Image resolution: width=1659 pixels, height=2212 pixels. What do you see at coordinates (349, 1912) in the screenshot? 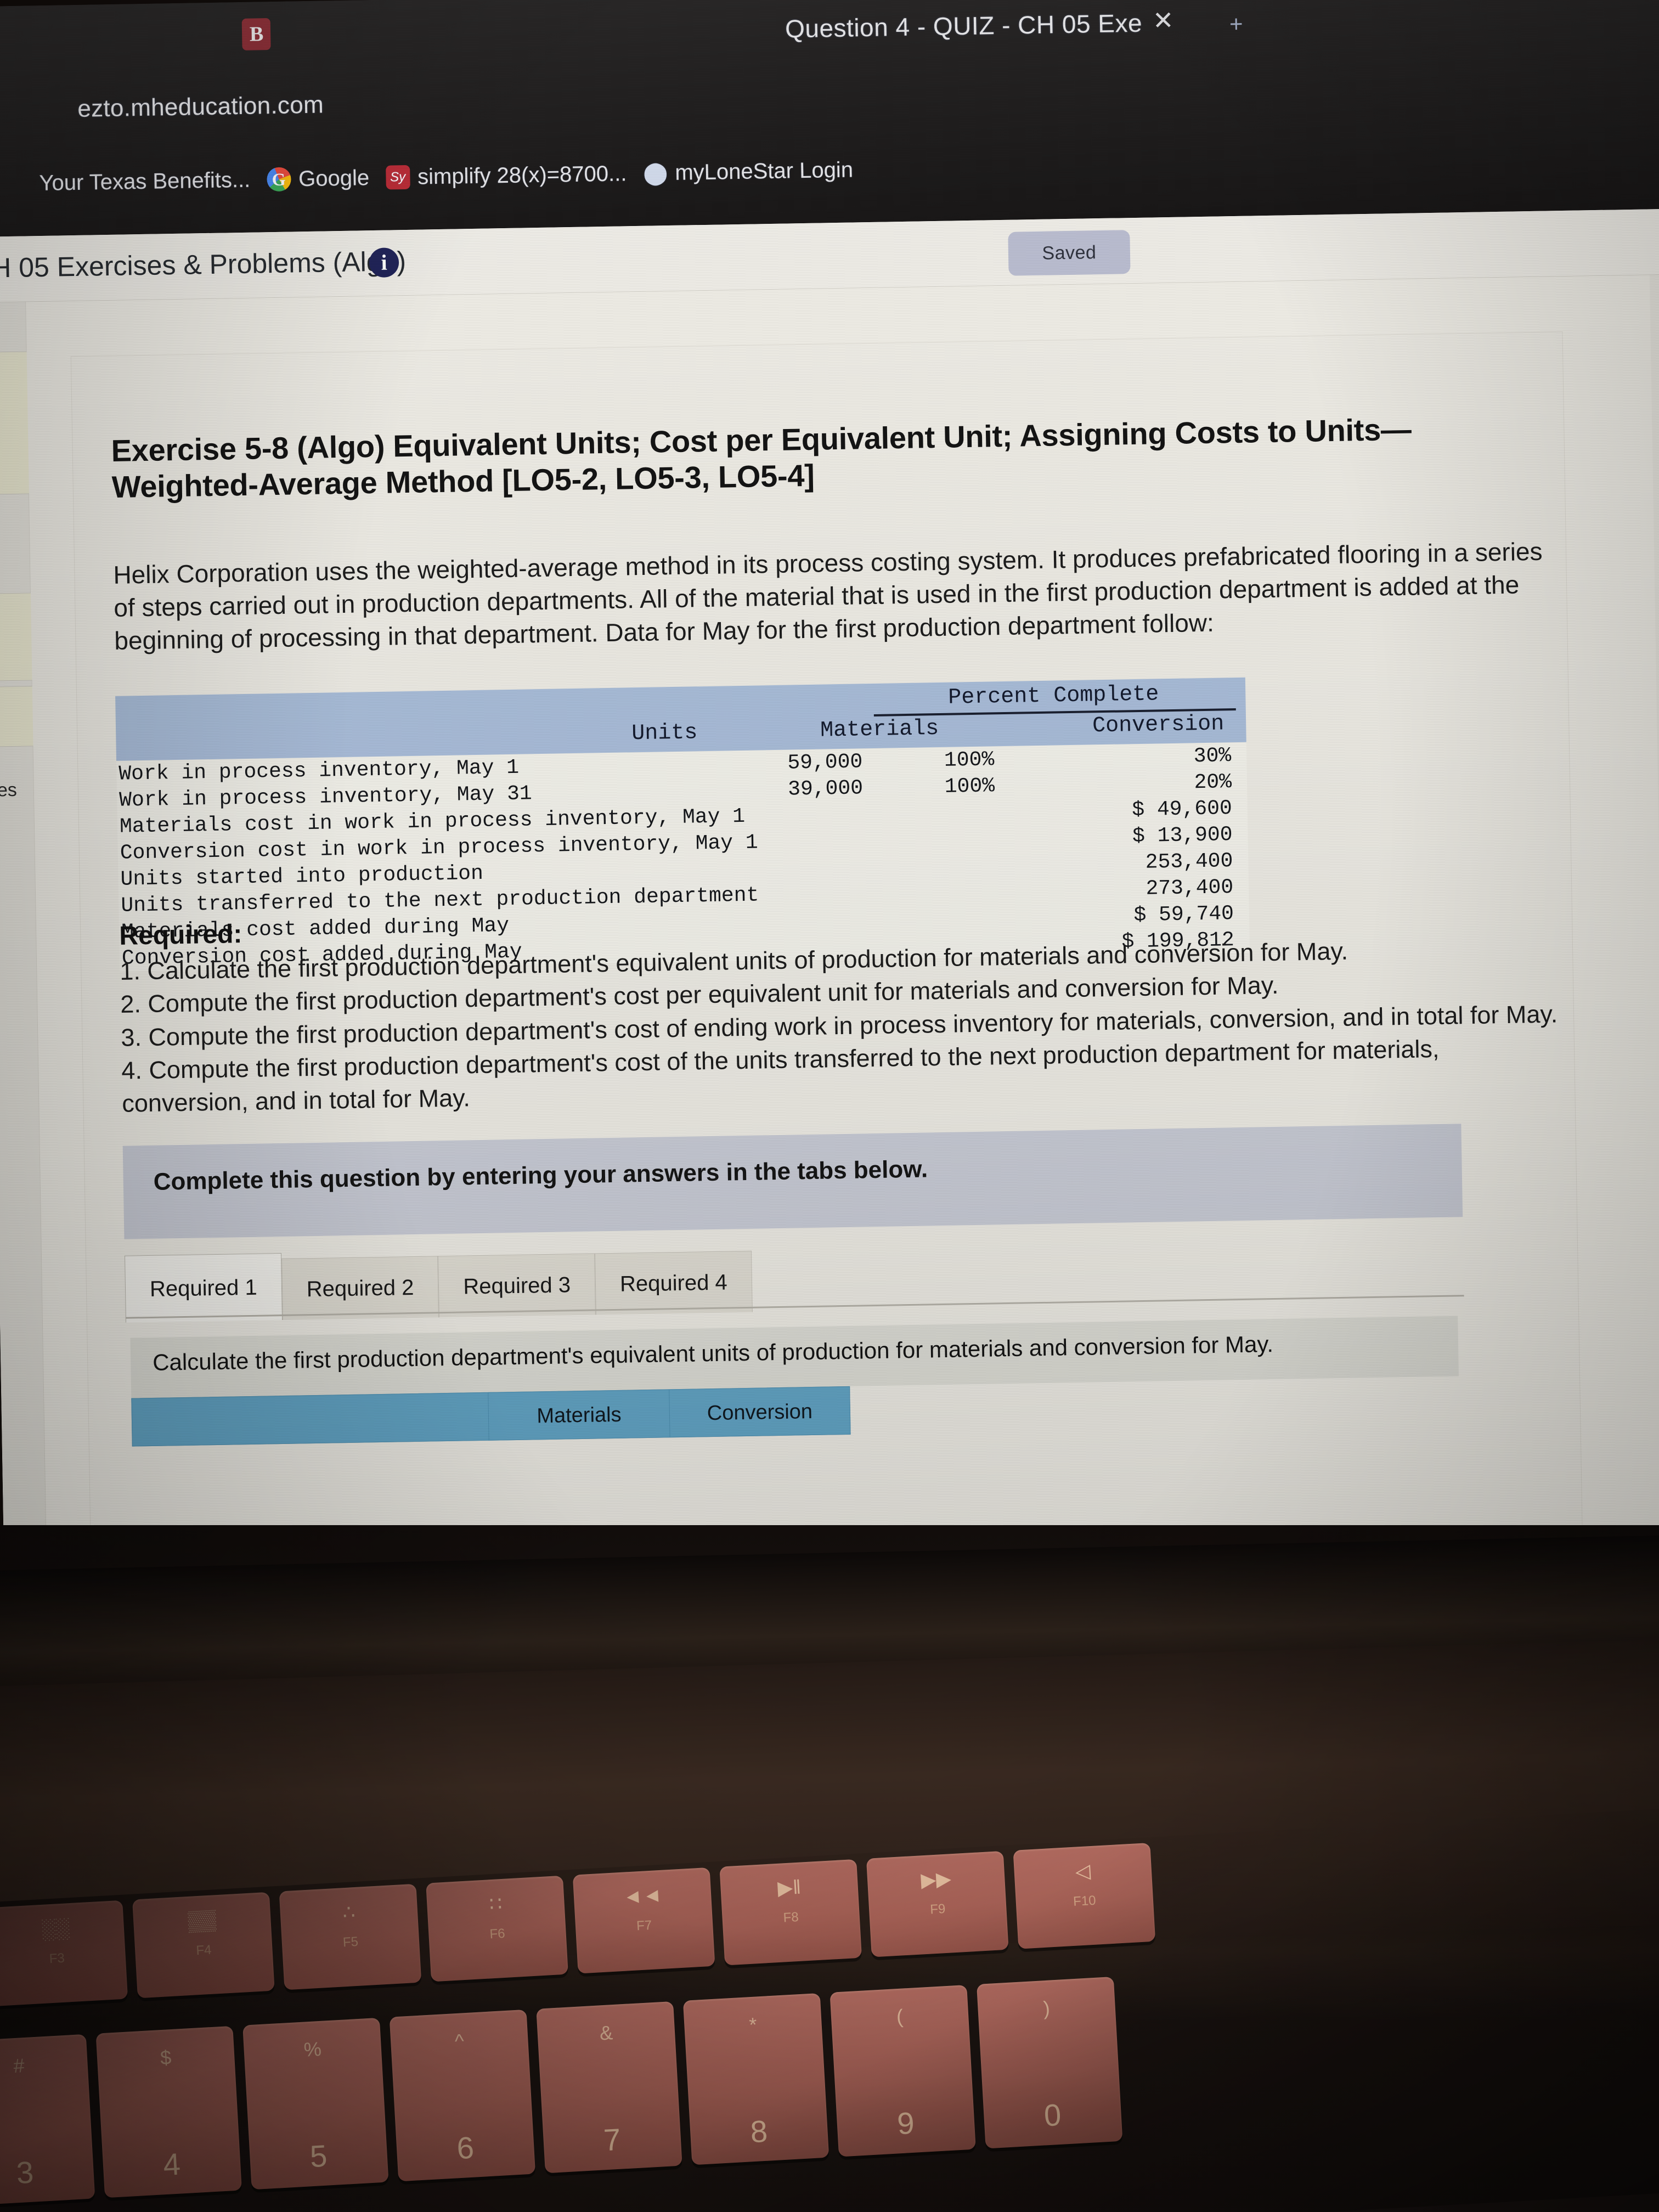
I see `key-glyph: ∴` at bounding box center [349, 1912].